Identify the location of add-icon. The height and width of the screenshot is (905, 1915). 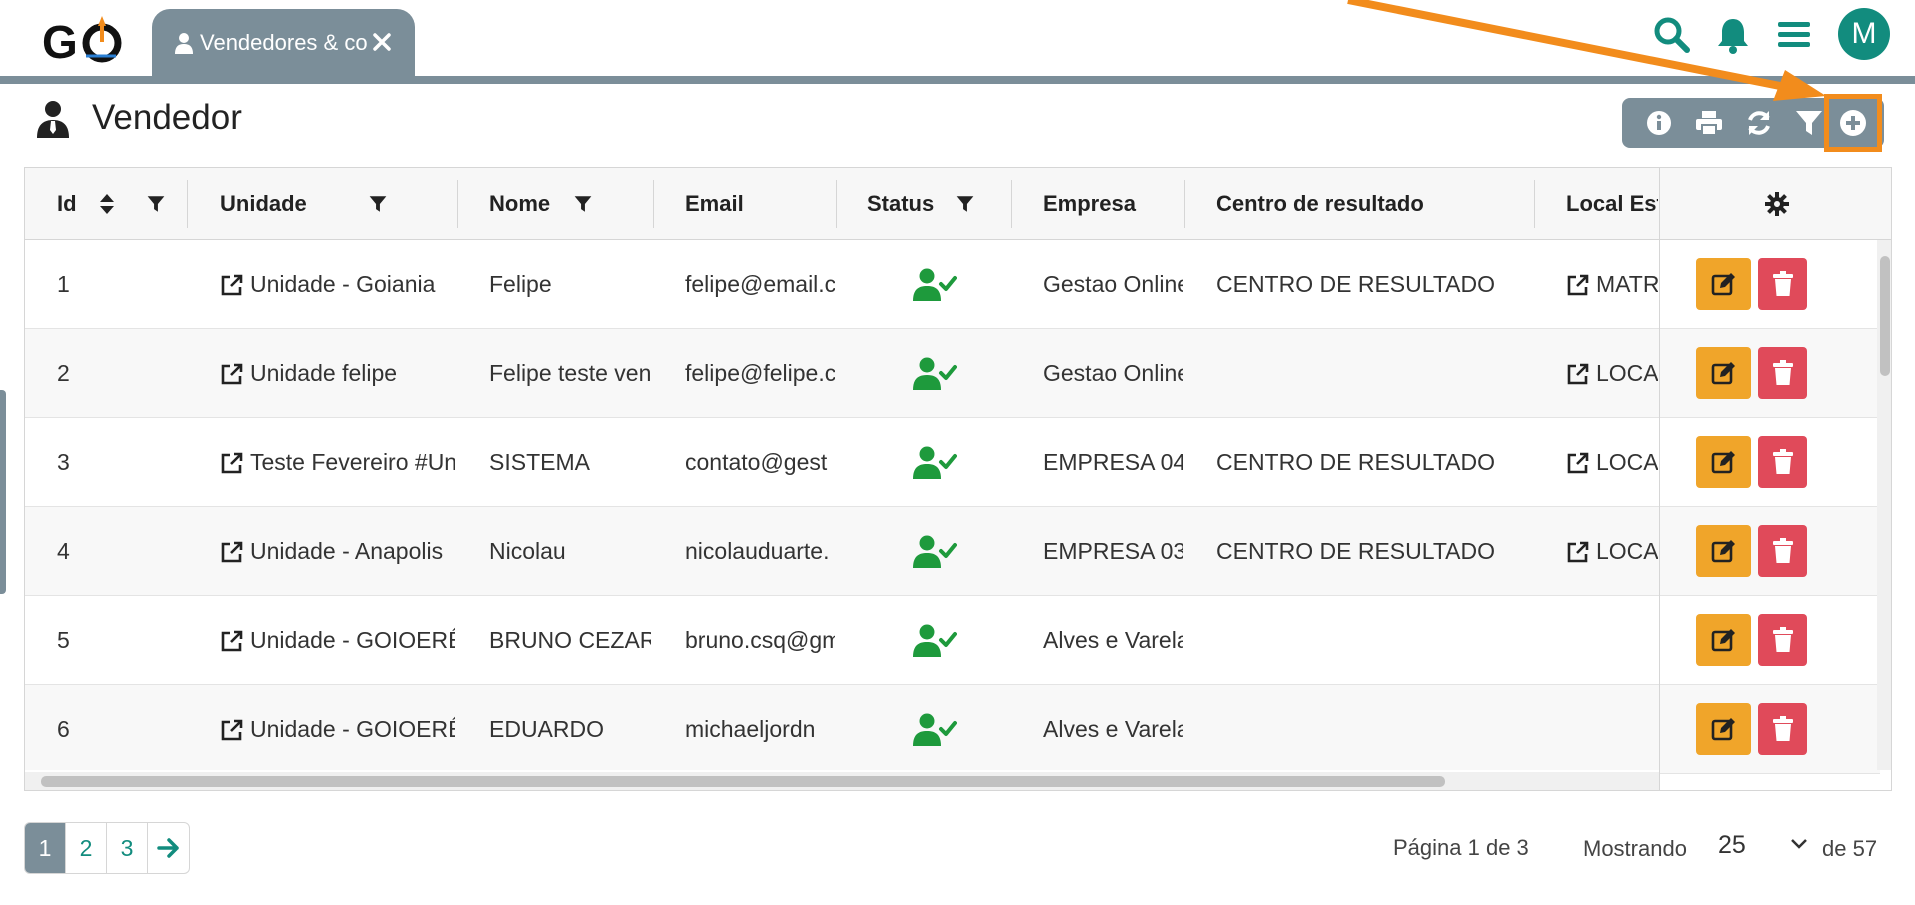
(1853, 123).